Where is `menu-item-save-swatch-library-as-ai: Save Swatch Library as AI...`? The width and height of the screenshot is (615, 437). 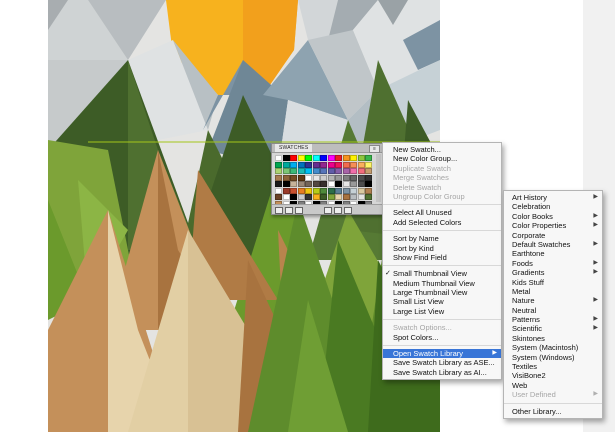 menu-item-save-swatch-library-as-ai: Save Swatch Library as AI... is located at coordinates (442, 372).